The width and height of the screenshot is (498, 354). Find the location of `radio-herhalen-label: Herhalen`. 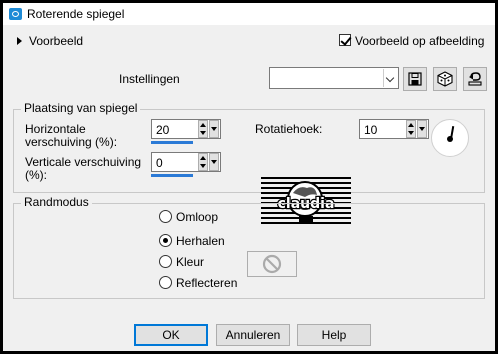

radio-herhalen-label: Herhalen is located at coordinates (200, 241).